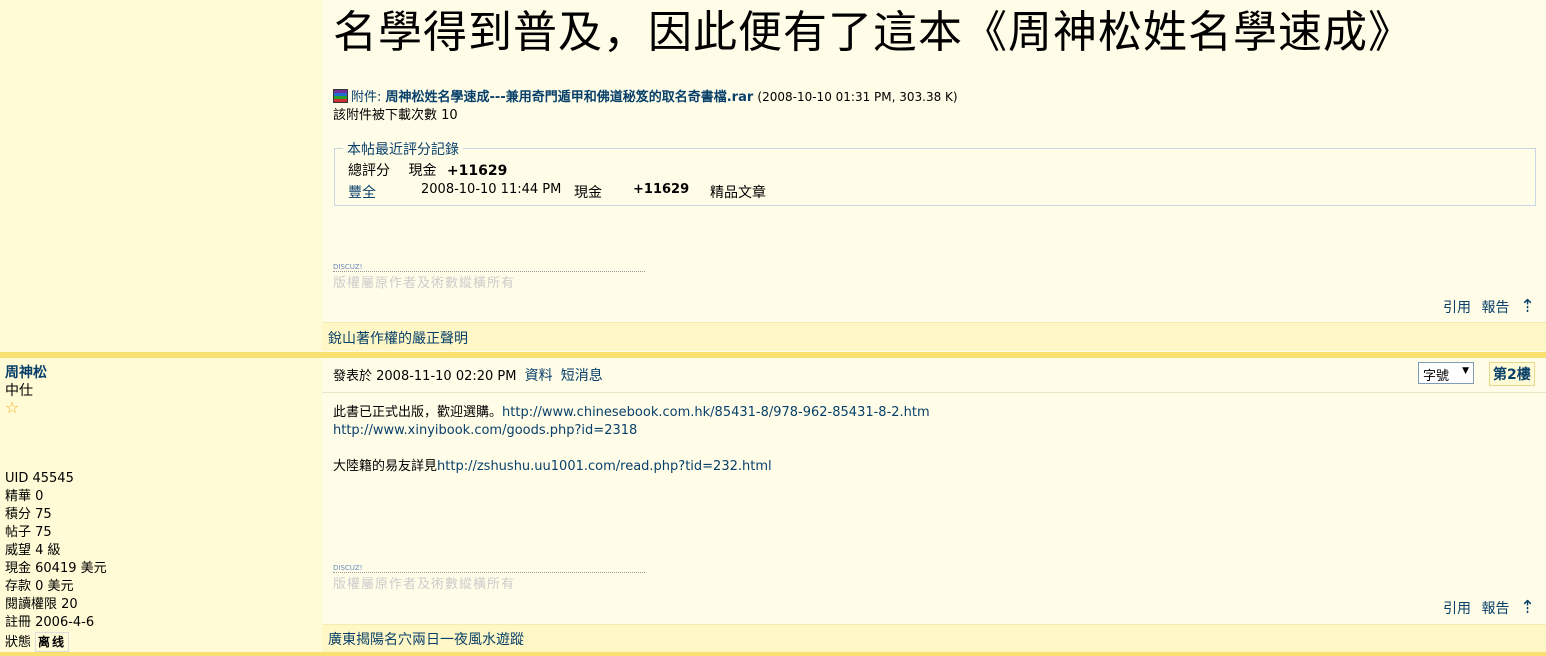 The width and height of the screenshot is (1546, 656). I want to click on font-size-select: 字號 ▼, so click(1446, 373).